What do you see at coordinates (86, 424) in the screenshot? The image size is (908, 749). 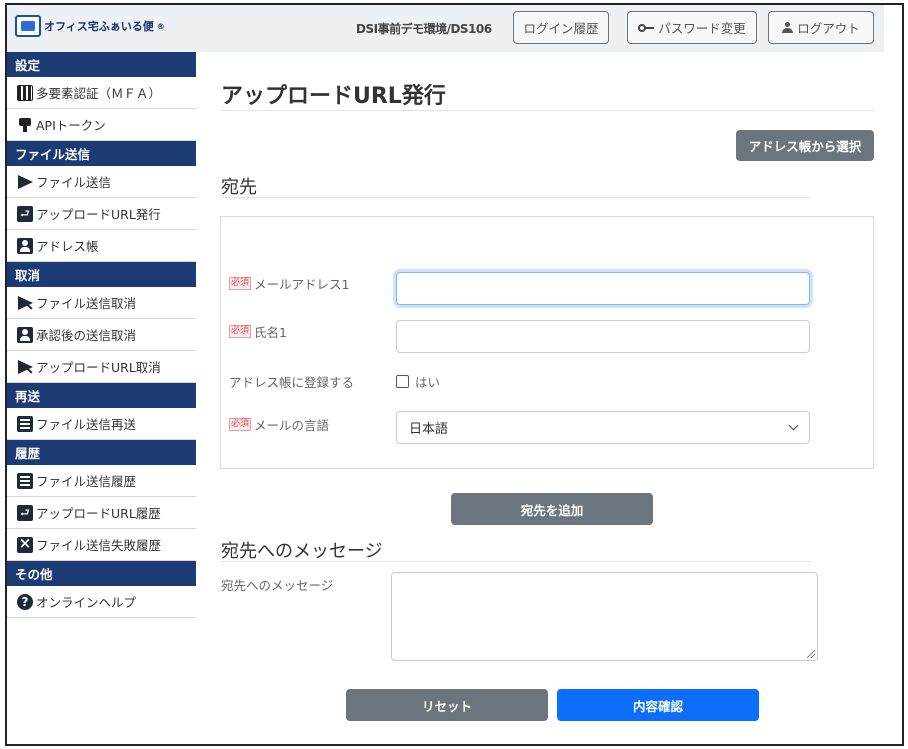 I see `sidebar-item-label: ファイル送信再送` at bounding box center [86, 424].